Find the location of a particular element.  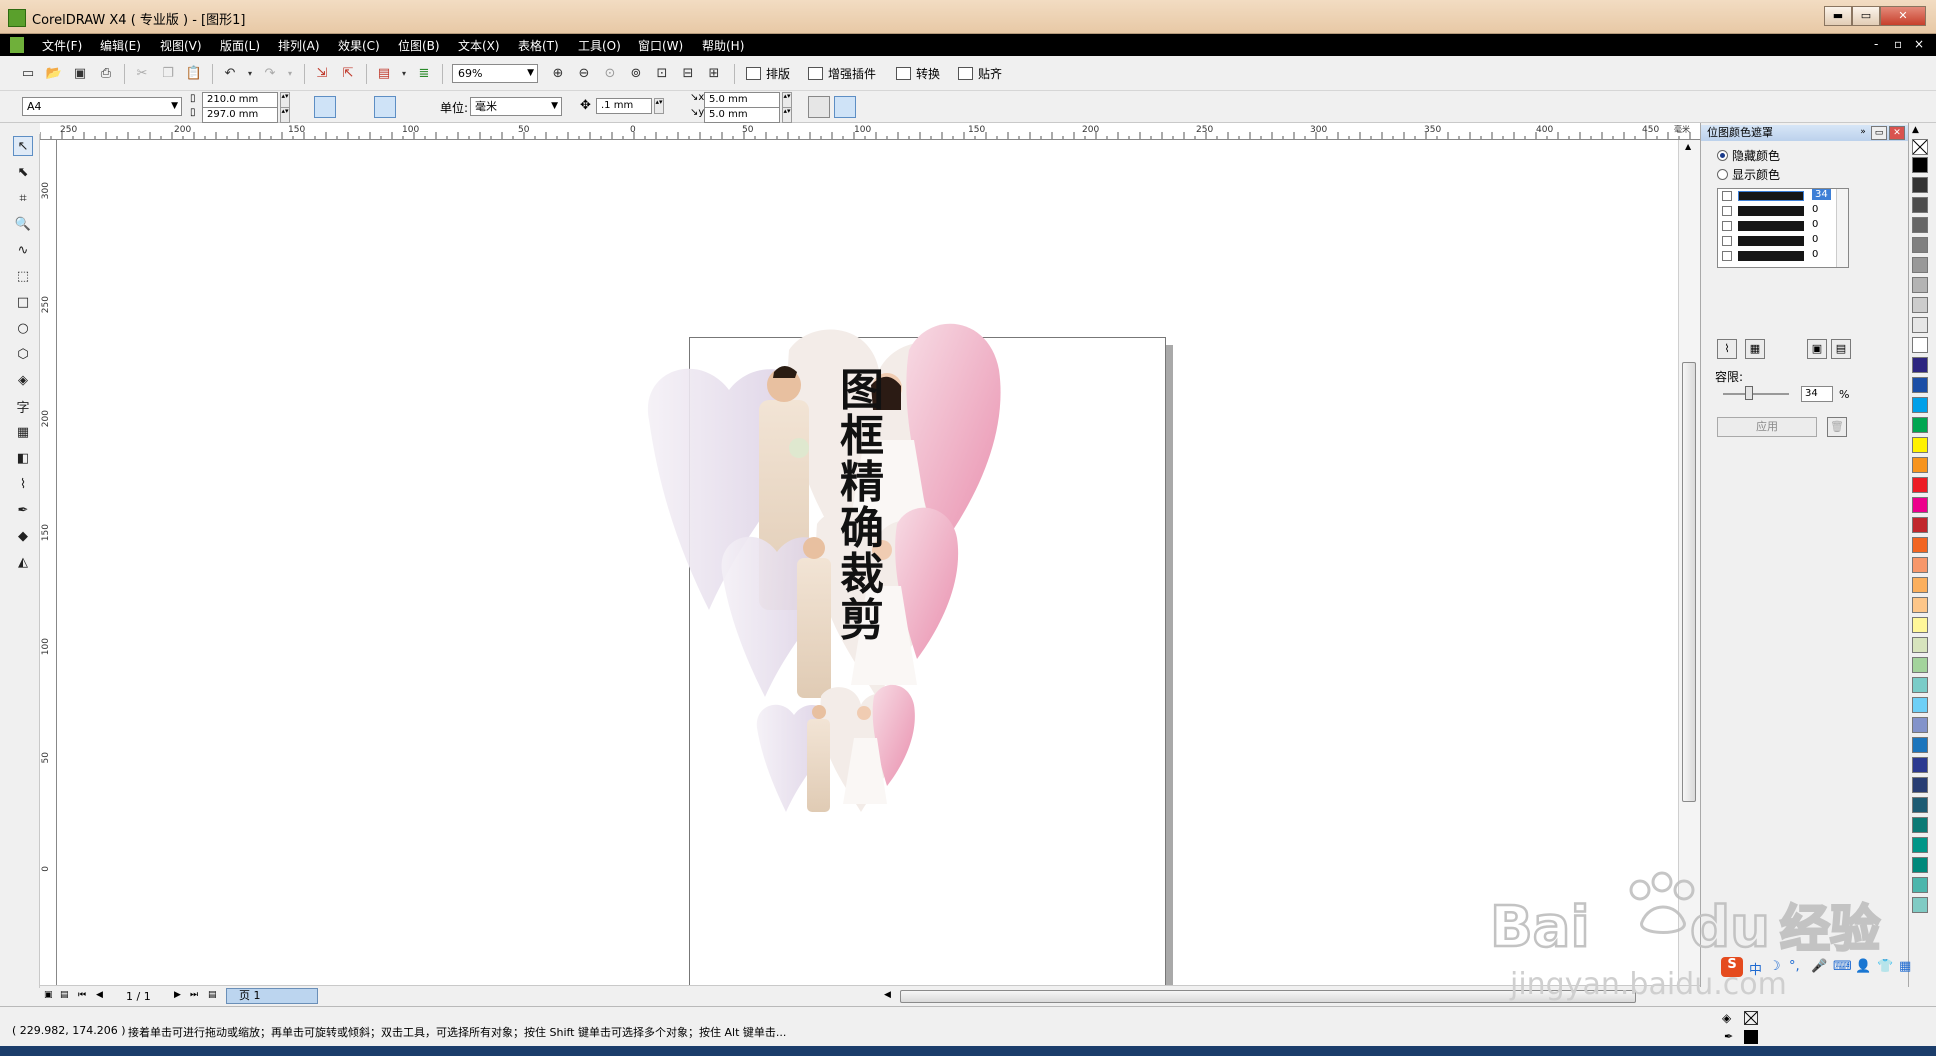

next-page-icon: ▶ is located at coordinates (177, 995).